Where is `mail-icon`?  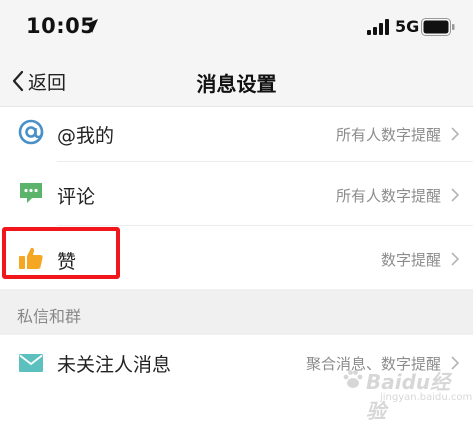 mail-icon is located at coordinates (31, 363).